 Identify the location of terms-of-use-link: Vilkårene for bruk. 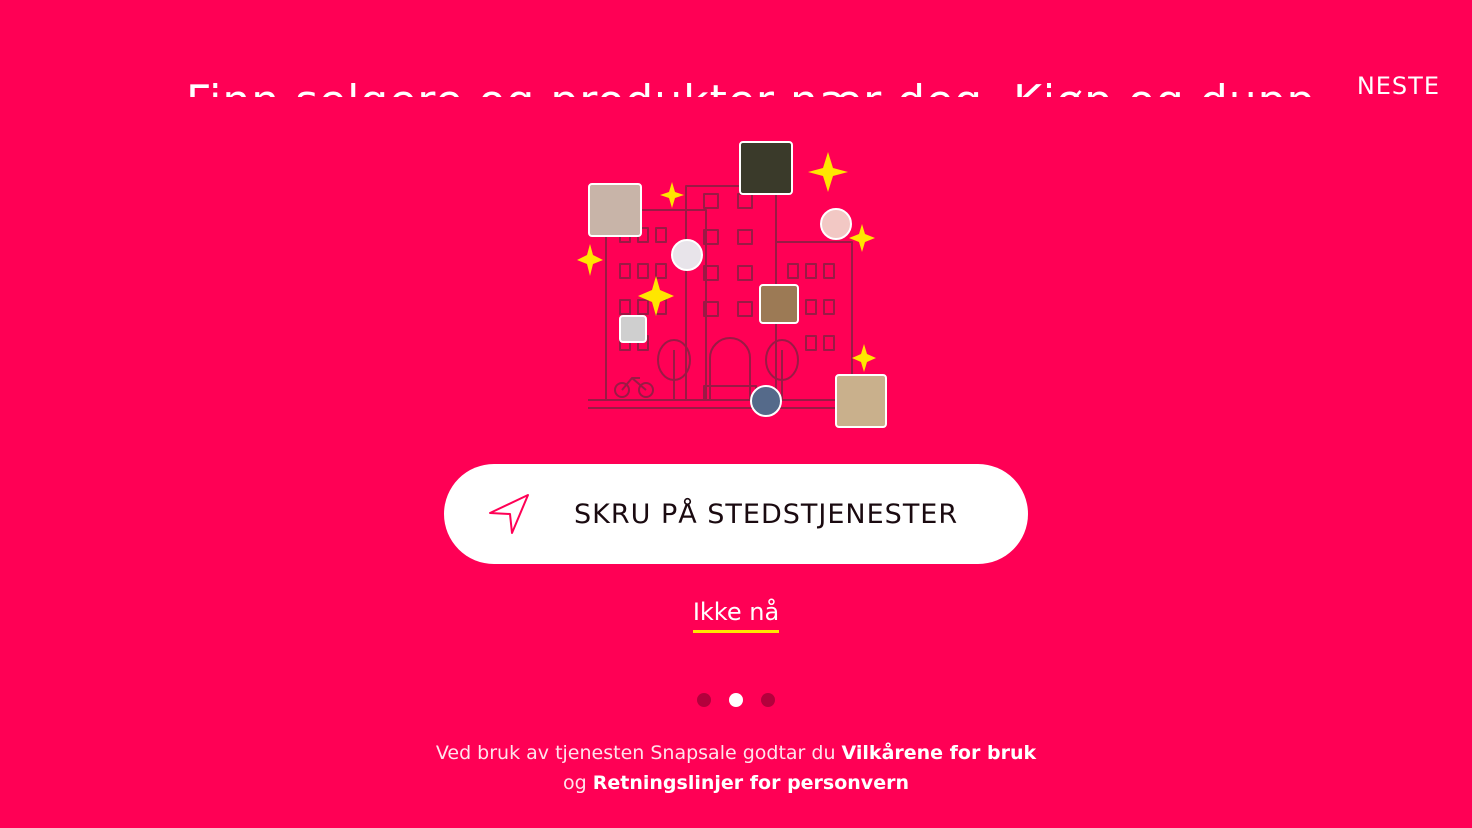
(939, 753).